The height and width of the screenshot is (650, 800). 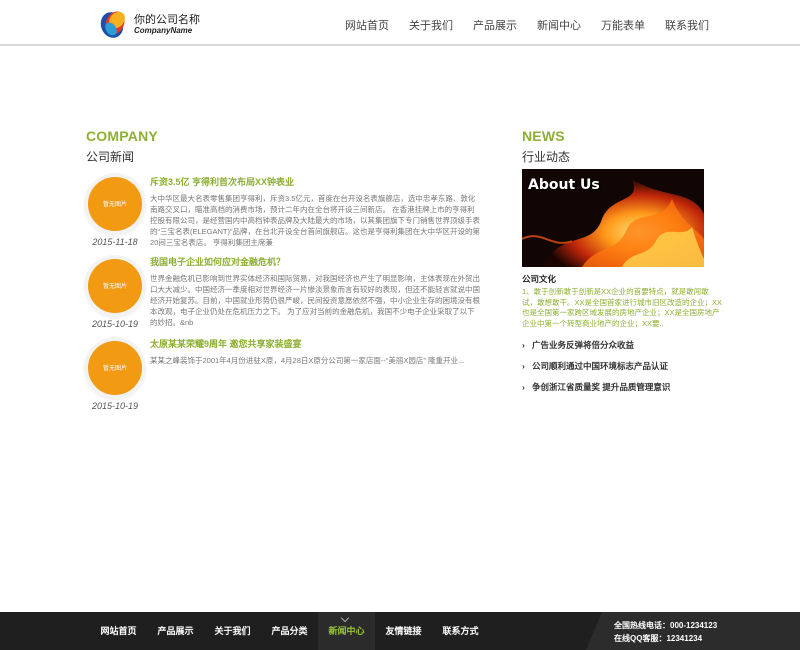 What do you see at coordinates (666, 625) in the screenshot?
I see `footer-phone: 全国热线电话：000-1234123` at bounding box center [666, 625].